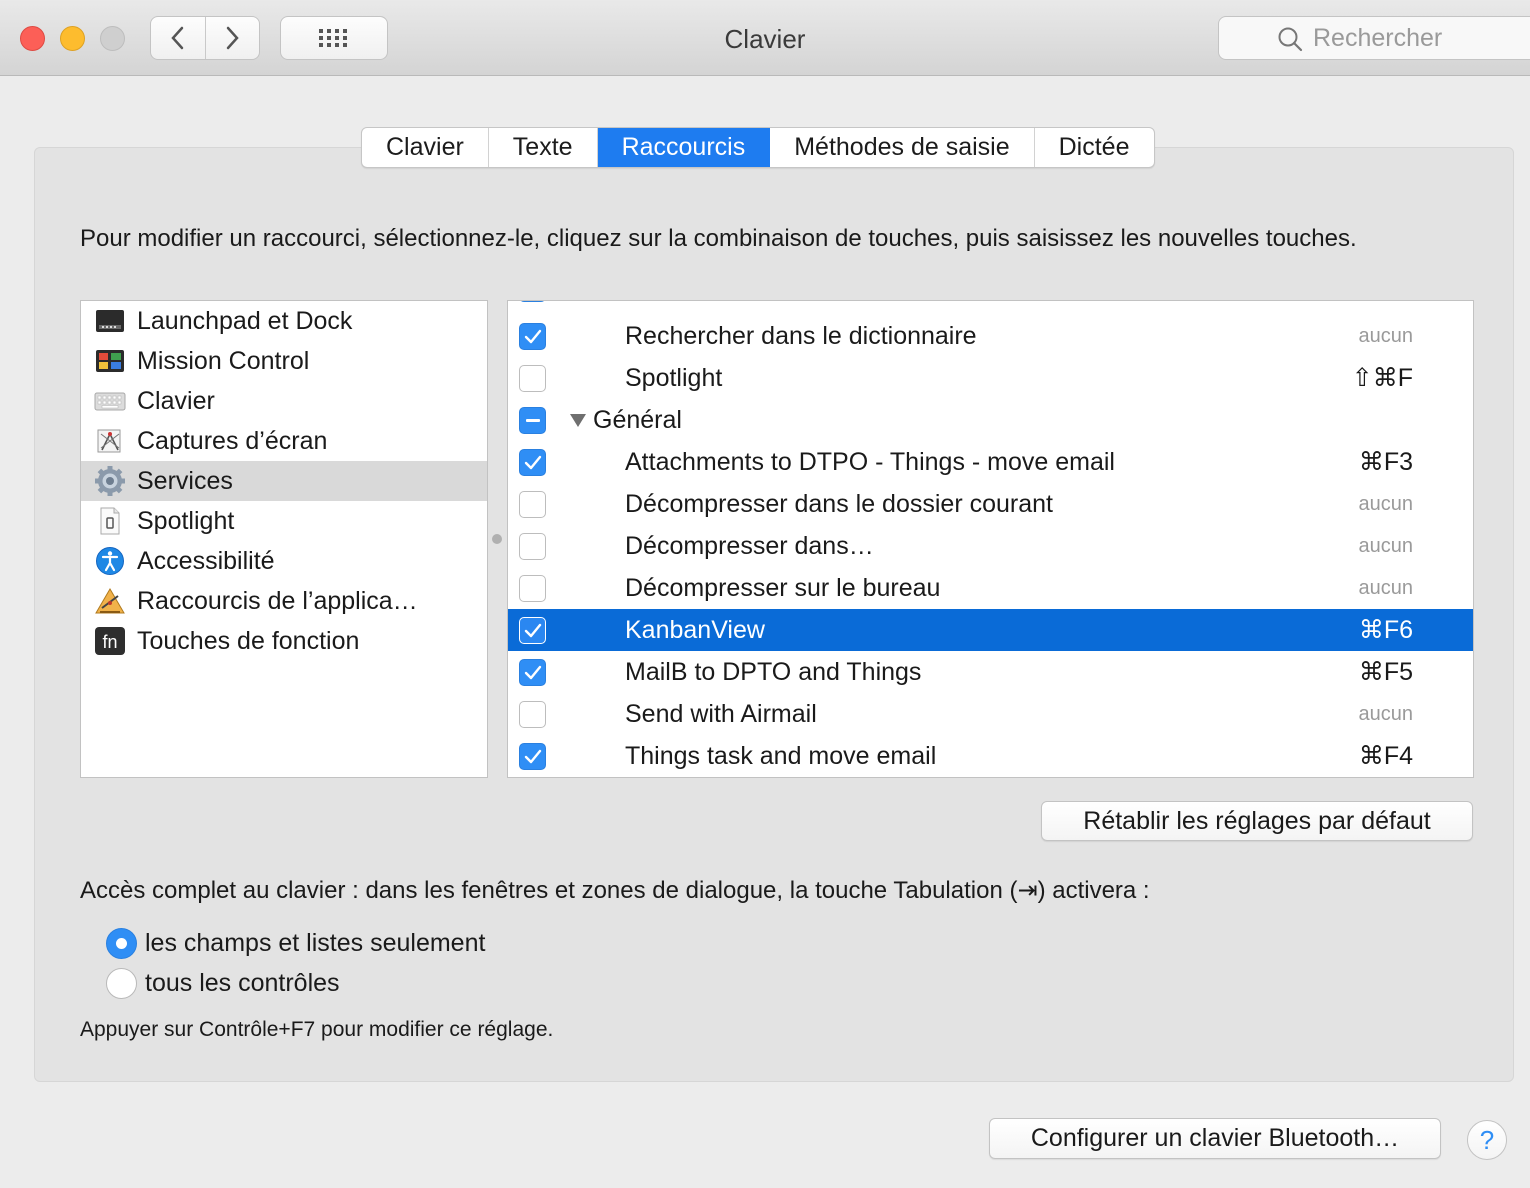  What do you see at coordinates (990, 546) in the screenshot?
I see `shortcut-row: Décompresser dans… aucun` at bounding box center [990, 546].